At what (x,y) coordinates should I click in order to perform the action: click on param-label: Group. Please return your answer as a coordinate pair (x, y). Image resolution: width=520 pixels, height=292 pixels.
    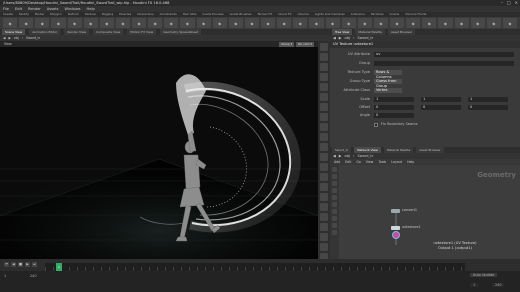
    Looking at the image, I should click on (364, 63).